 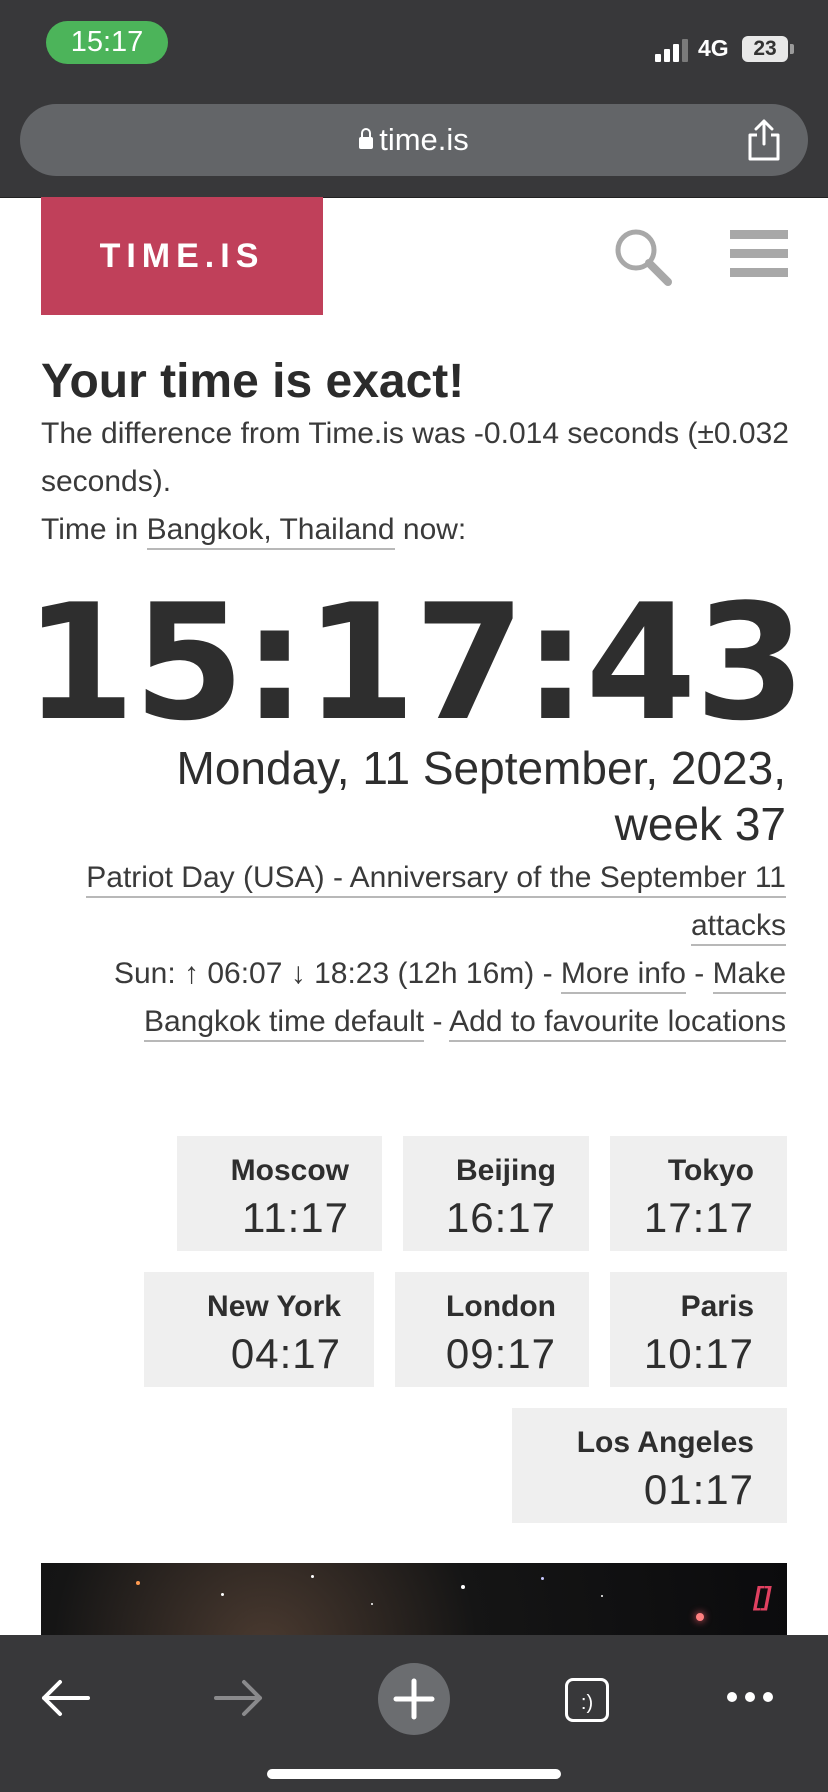 What do you see at coordinates (414, 1699) in the screenshot?
I see `new-tab-plus-icon` at bounding box center [414, 1699].